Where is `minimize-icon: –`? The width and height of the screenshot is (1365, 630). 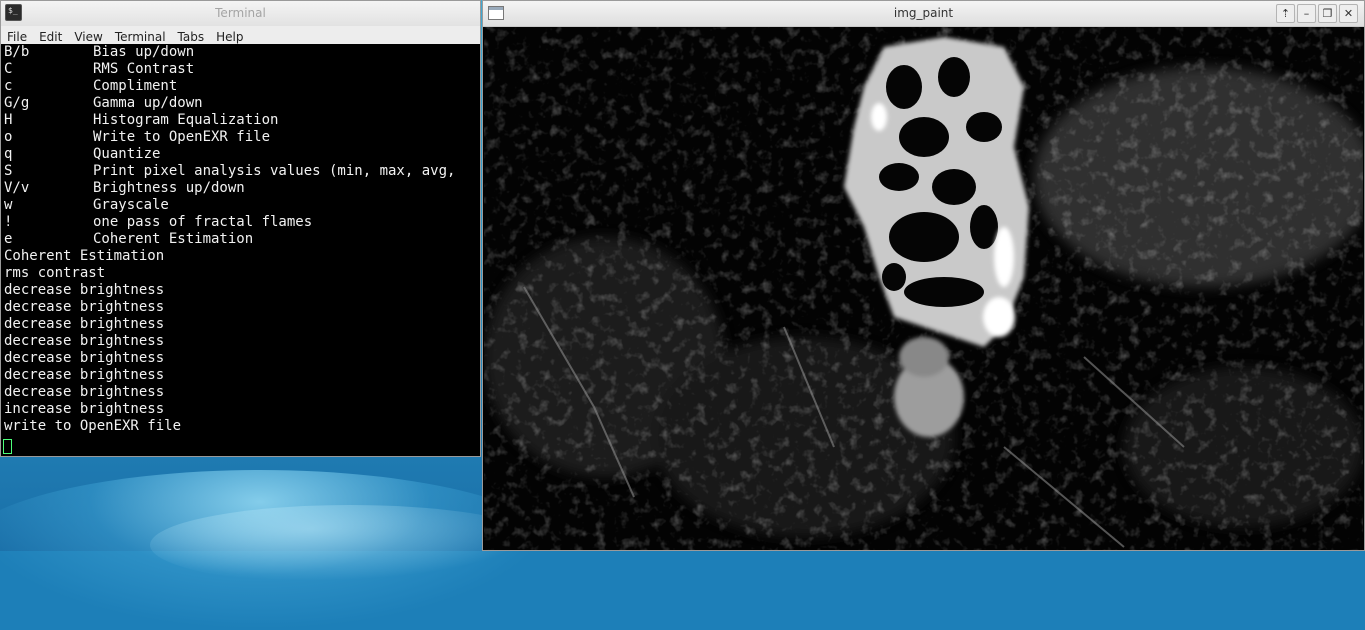
minimize-icon: – is located at coordinates (1306, 13).